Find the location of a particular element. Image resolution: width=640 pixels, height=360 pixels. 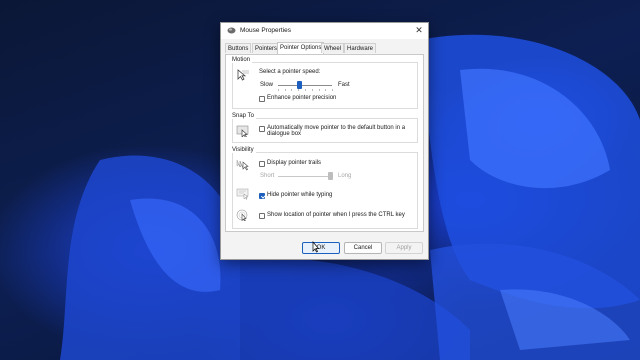

tab-wheel: Wheel is located at coordinates (333, 48).